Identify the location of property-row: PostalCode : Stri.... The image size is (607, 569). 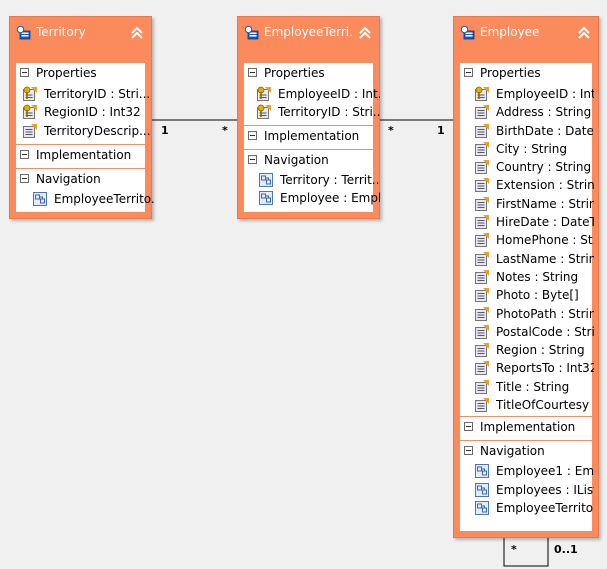
(527, 332).